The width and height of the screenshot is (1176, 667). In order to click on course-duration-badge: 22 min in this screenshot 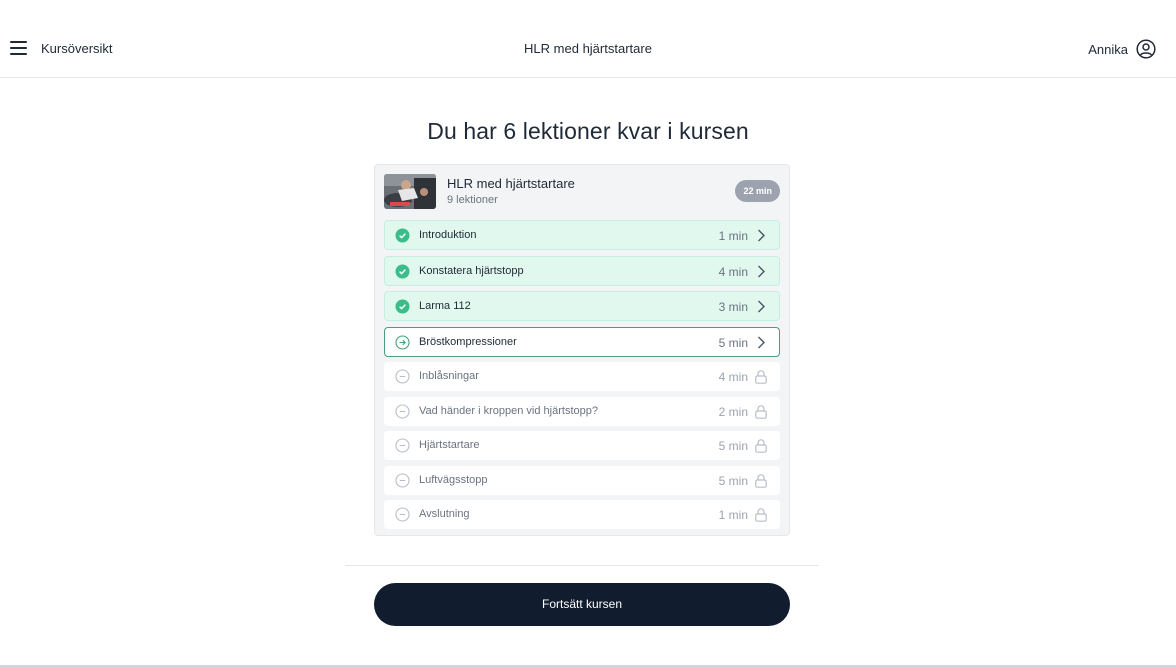, I will do `click(757, 191)`.